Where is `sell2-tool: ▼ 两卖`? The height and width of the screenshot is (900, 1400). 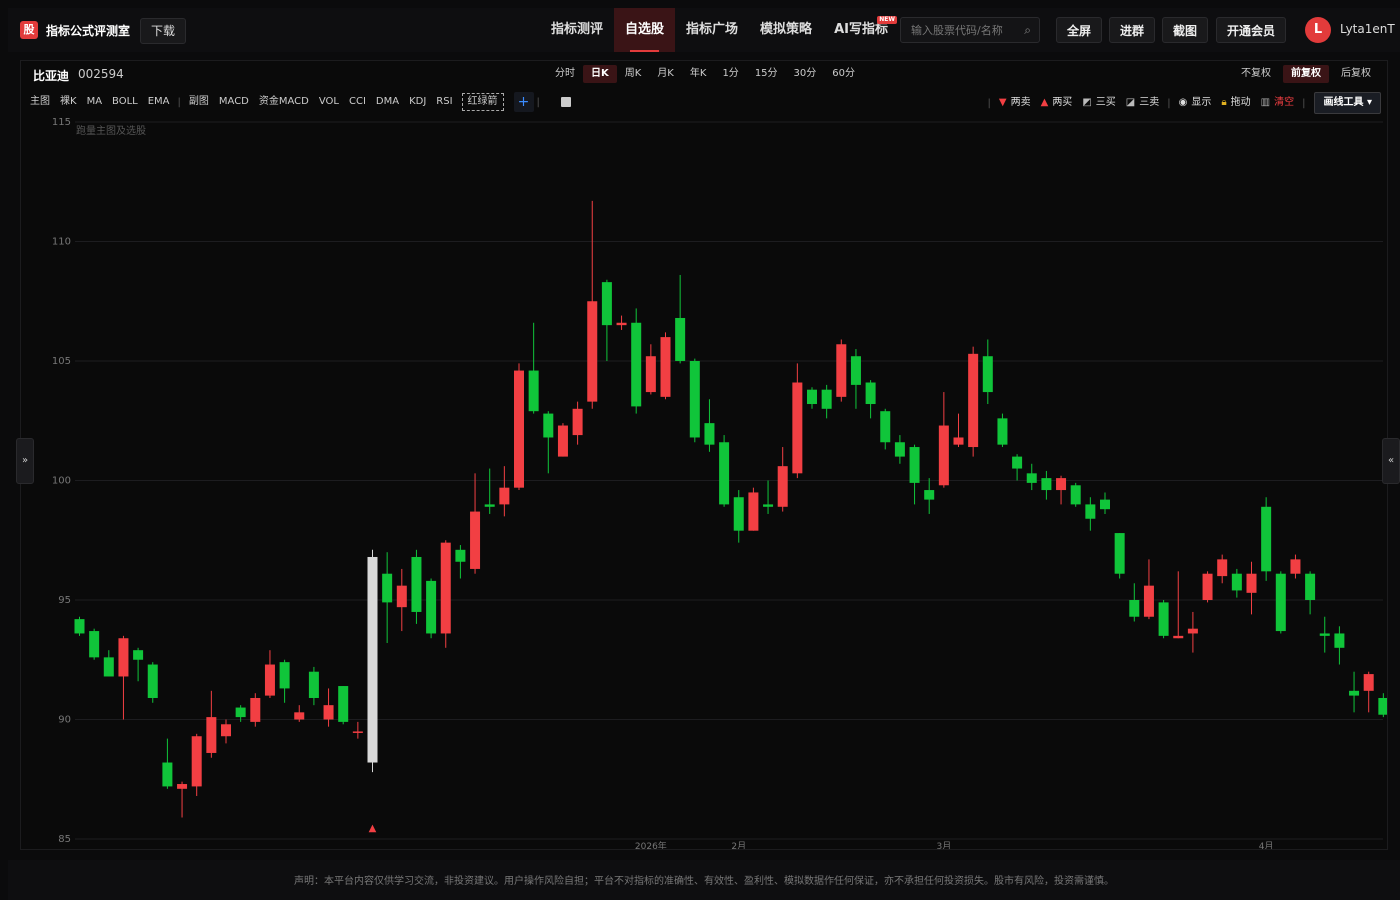 sell2-tool: ▼ 两卖 is located at coordinates (1015, 103).